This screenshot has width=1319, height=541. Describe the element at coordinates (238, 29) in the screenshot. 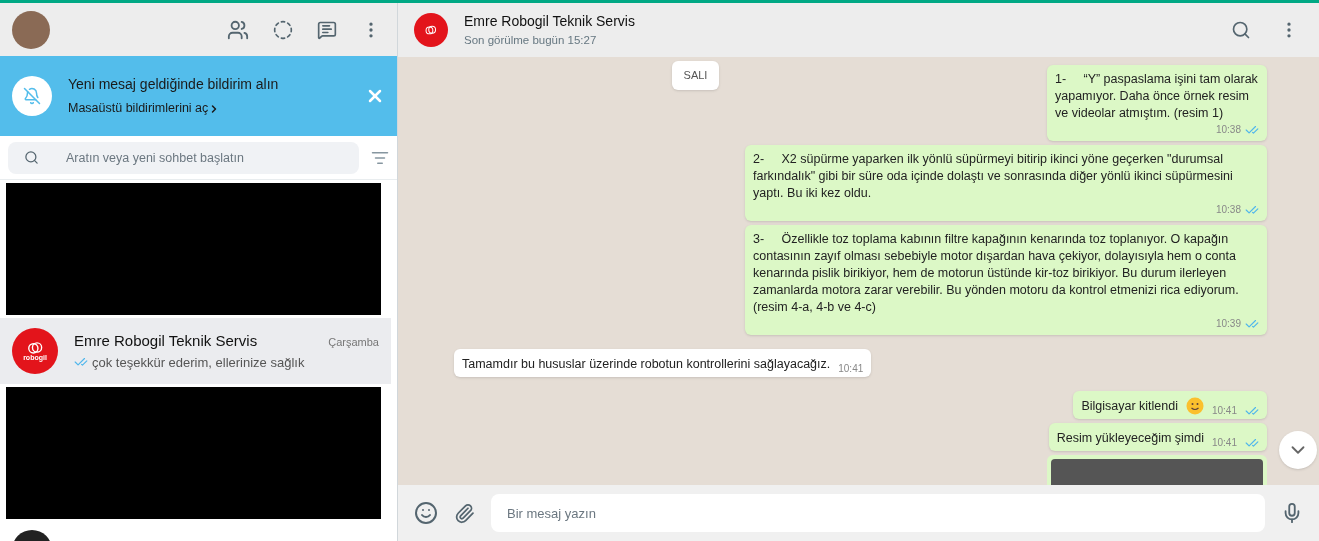

I see `community-icon` at that location.